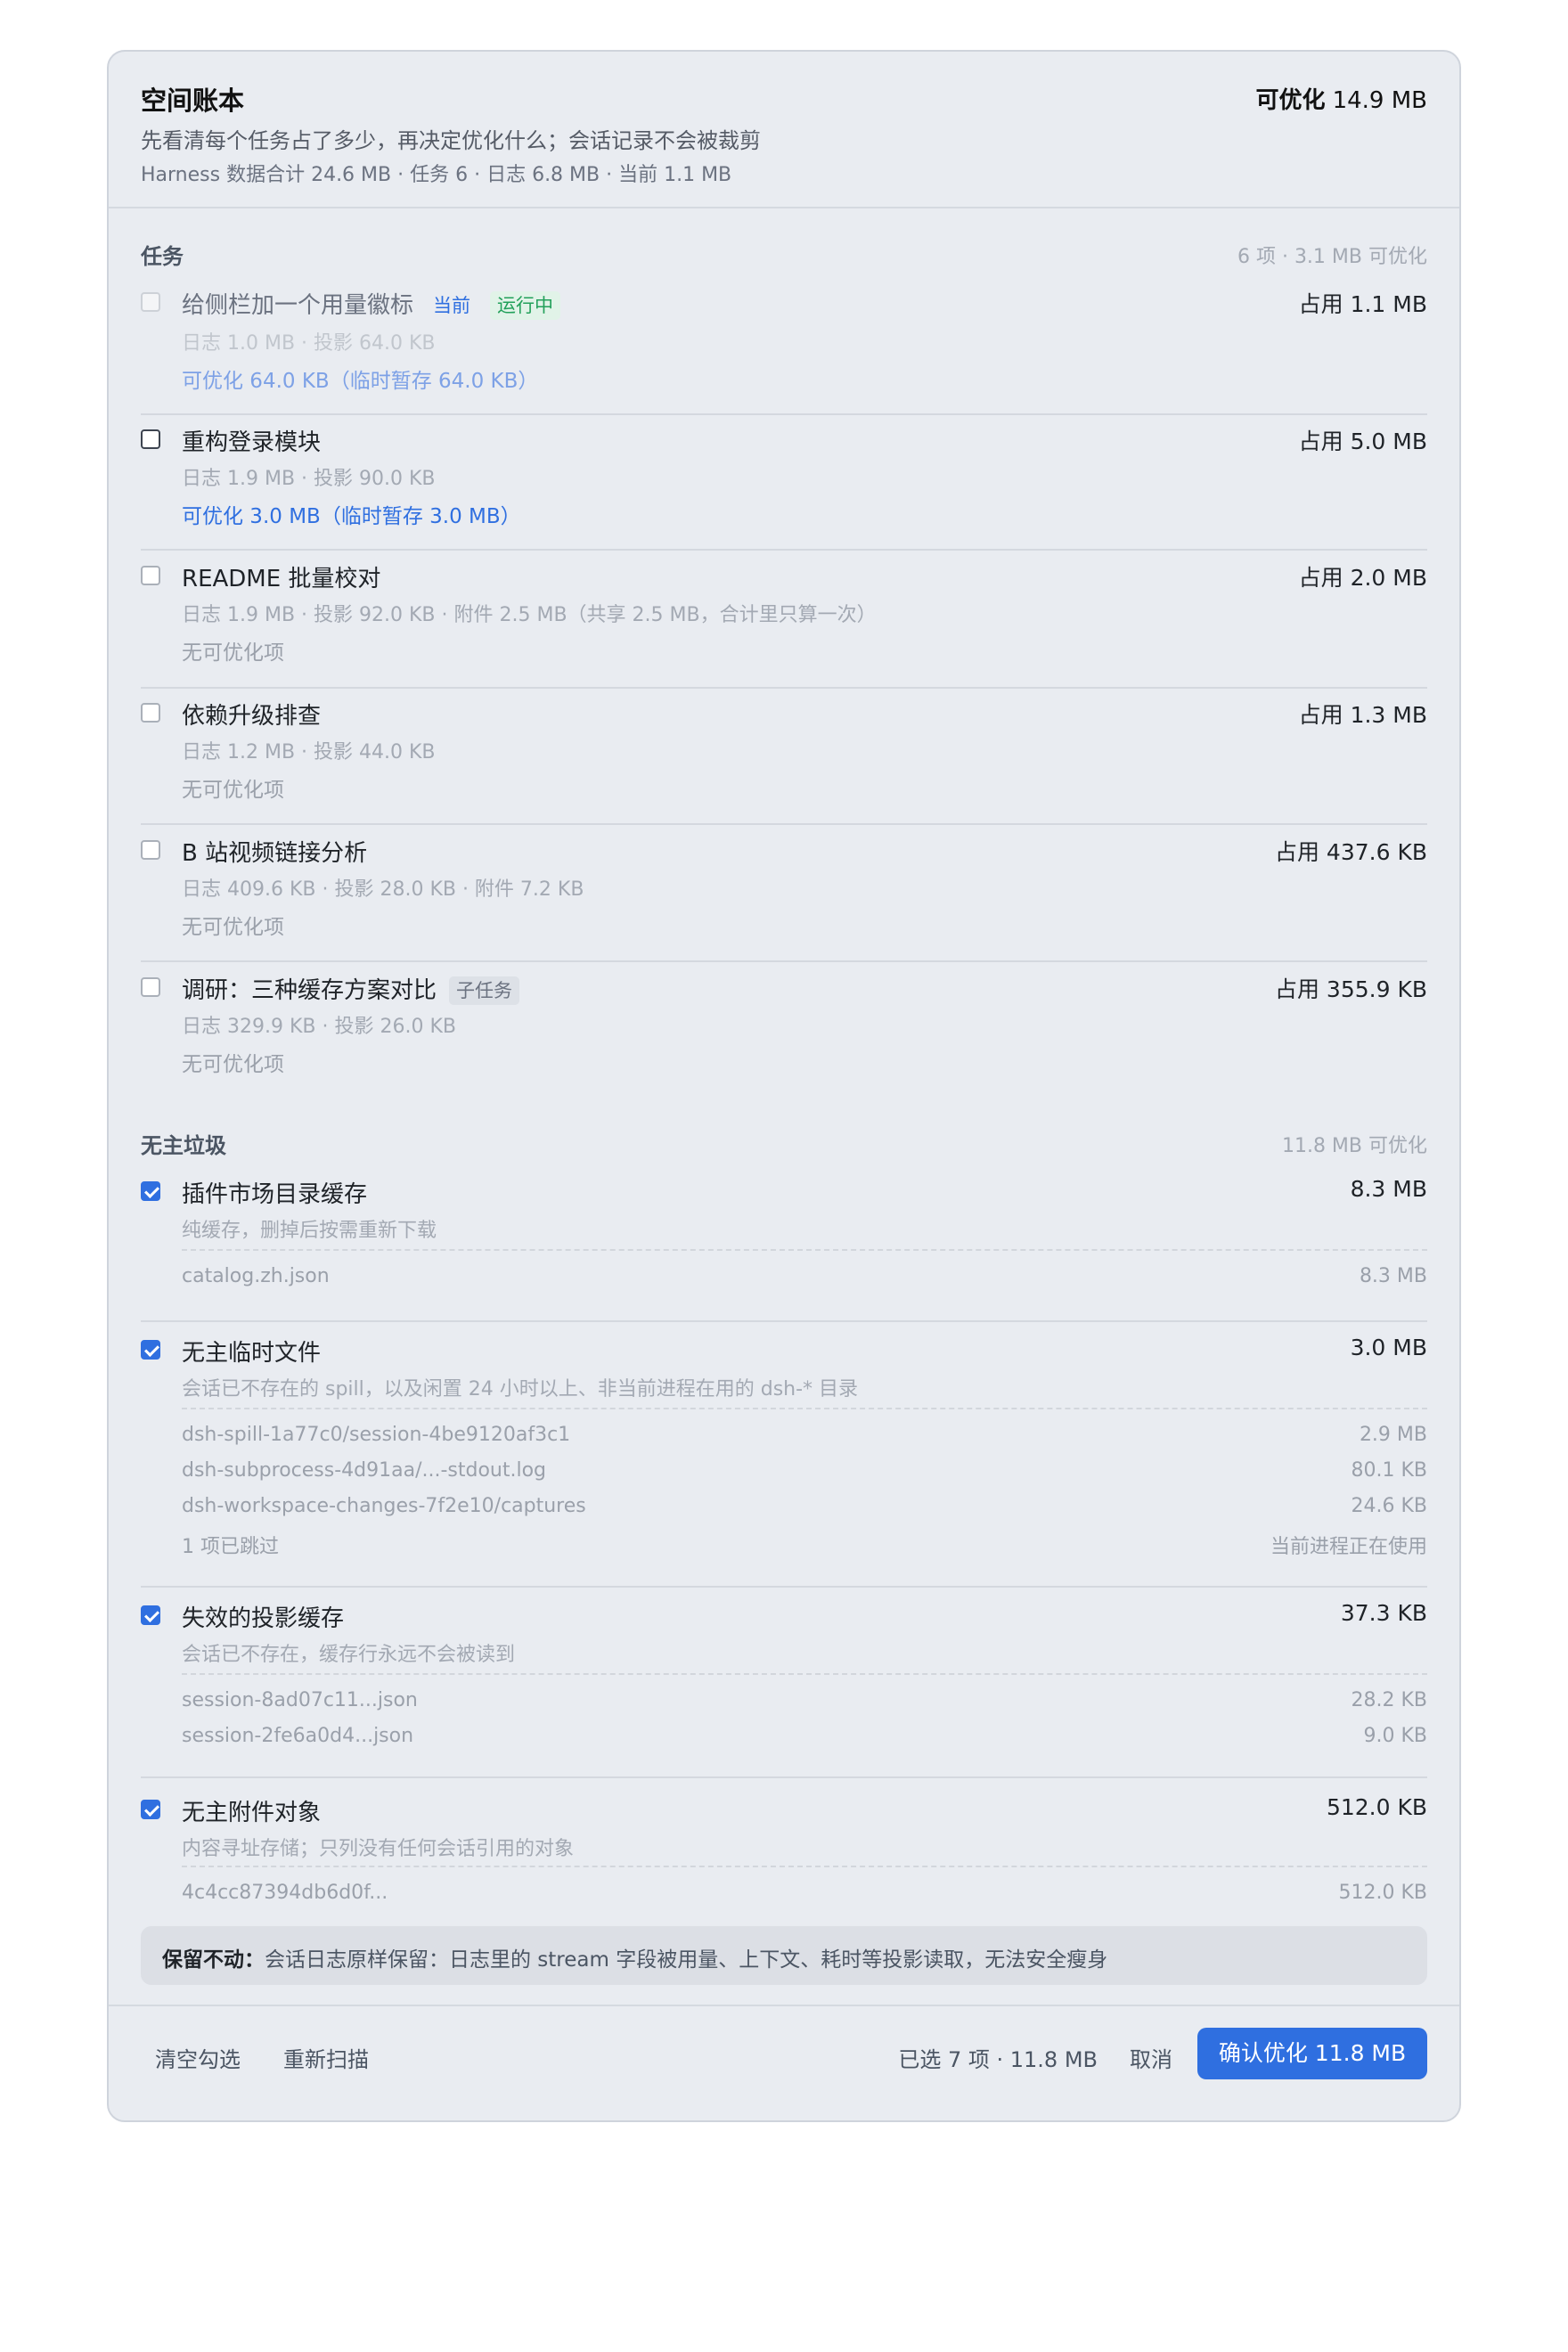  Describe the element at coordinates (309, 752) in the screenshot. I see `task-detail: 日志 1.2 MB · 投影 44.0 KB` at that location.